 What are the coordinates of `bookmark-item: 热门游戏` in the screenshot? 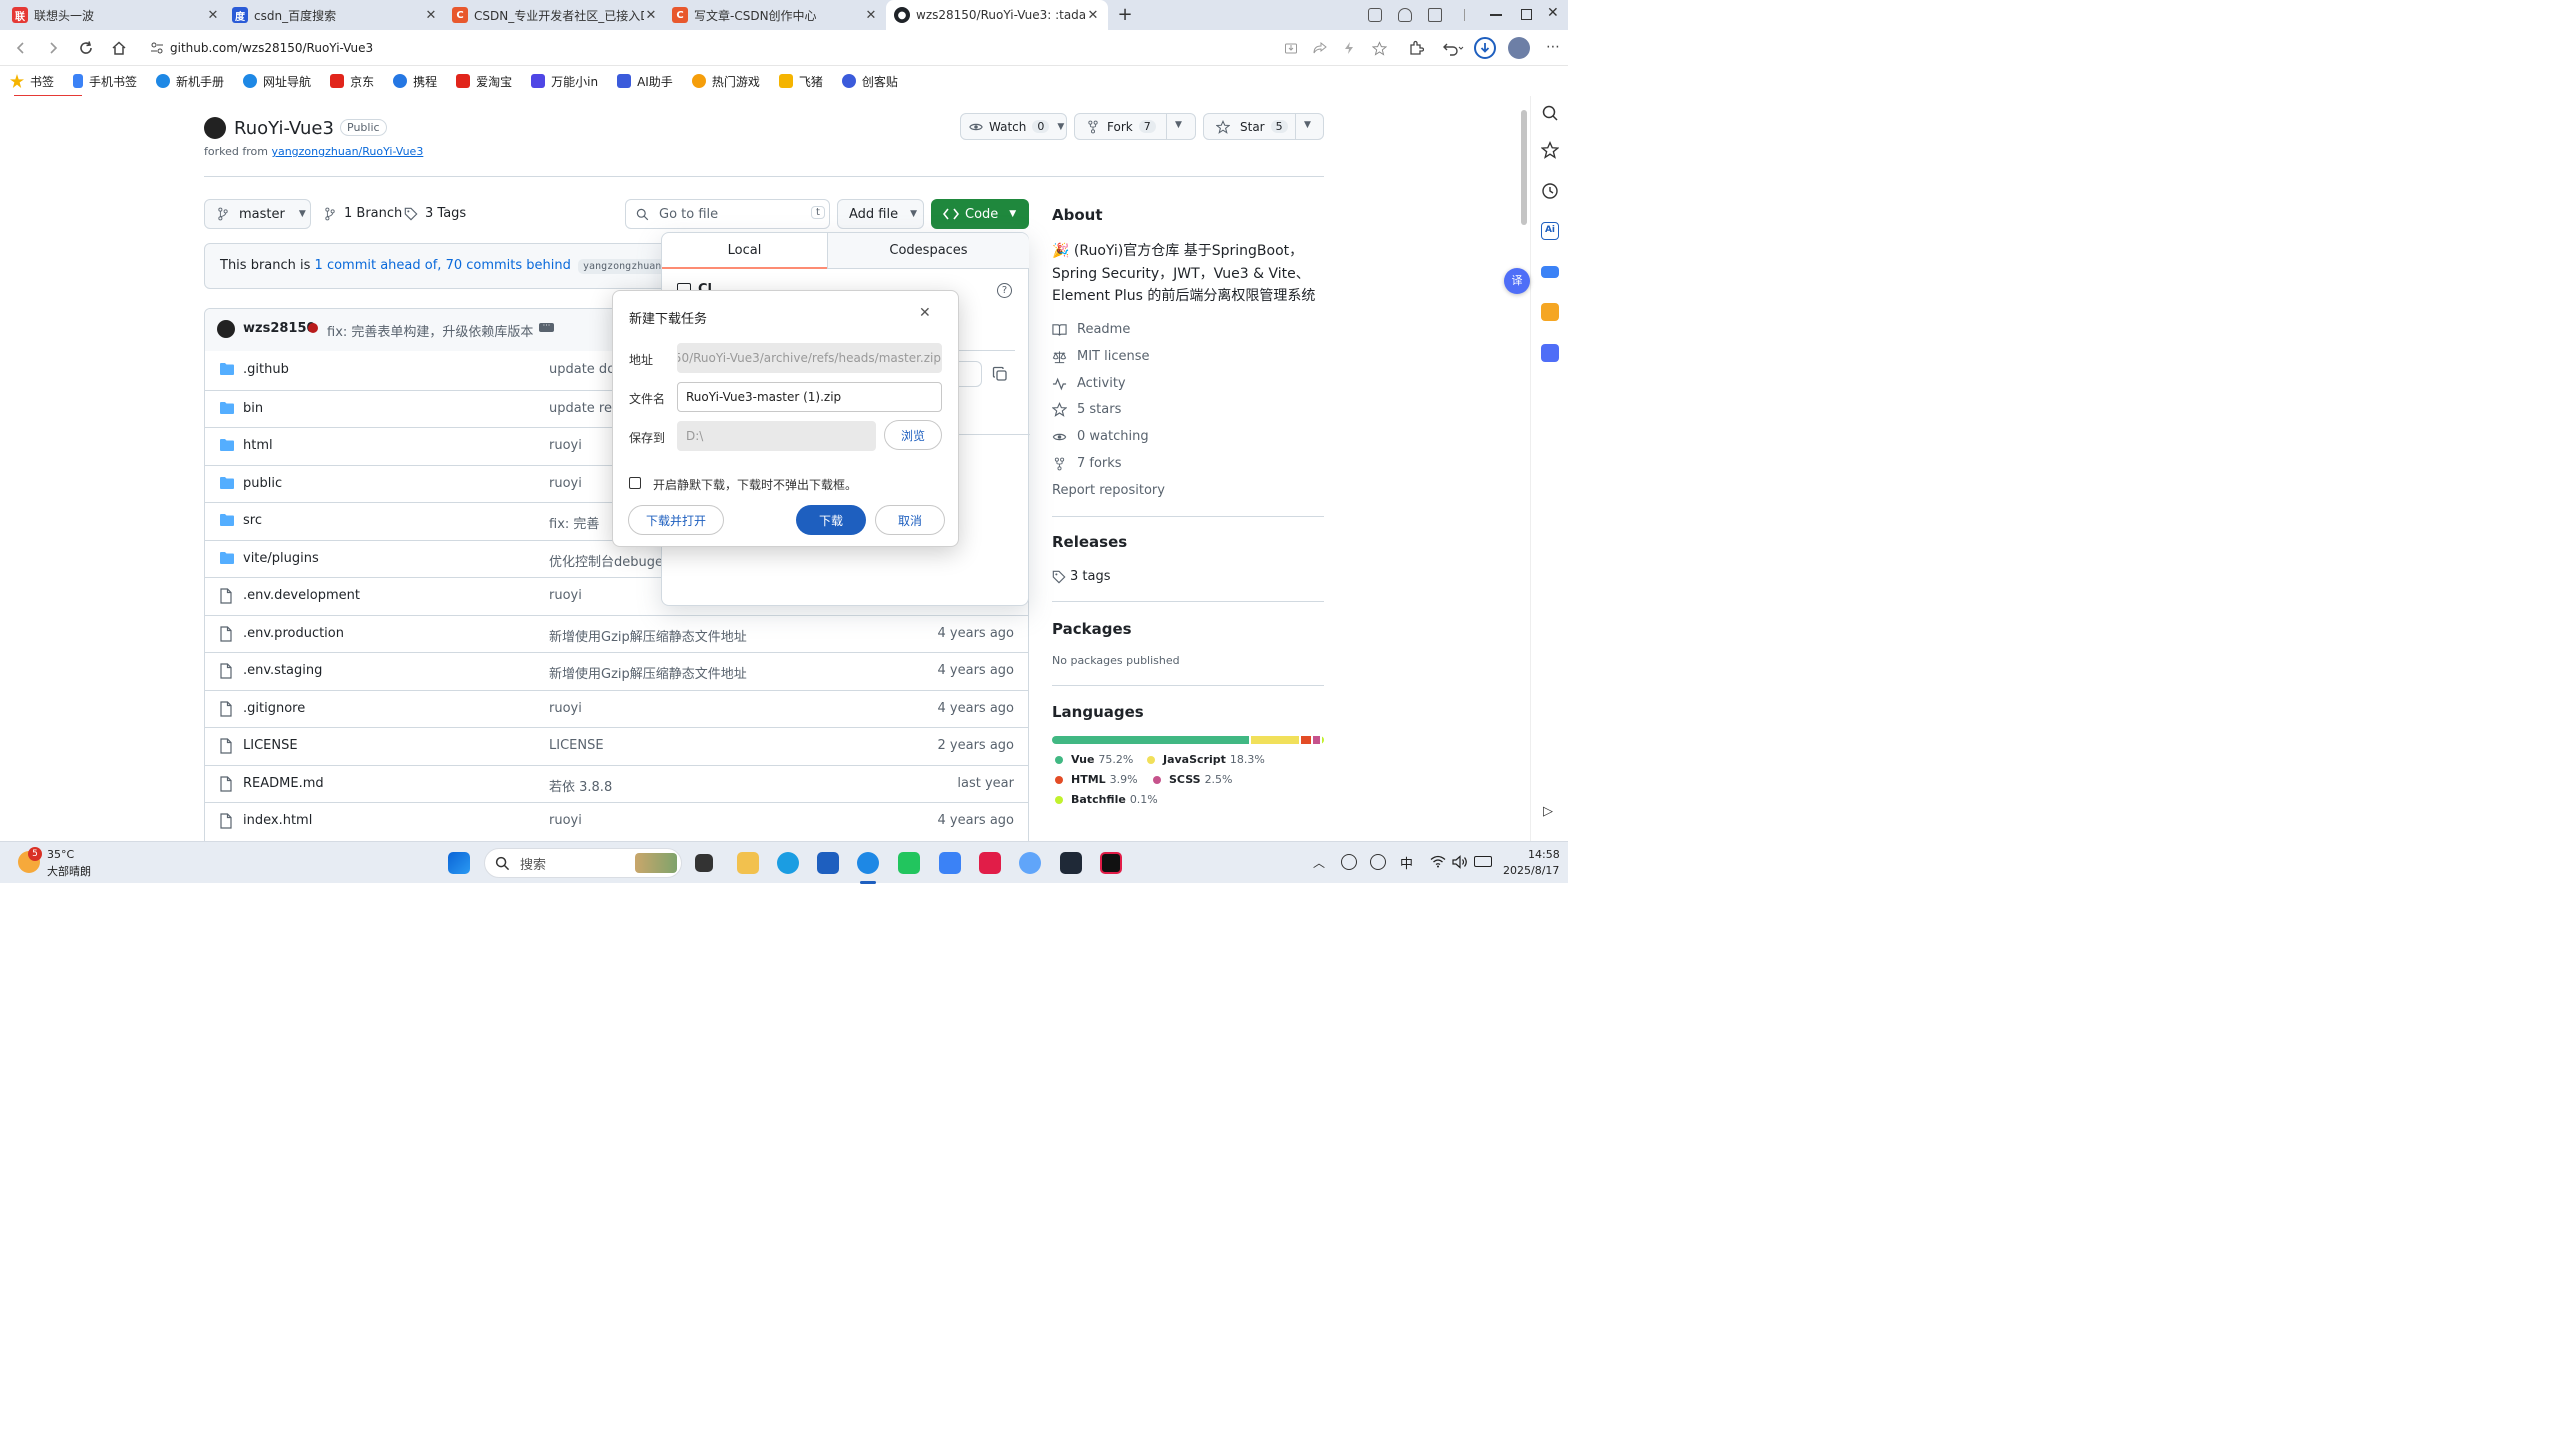 It's located at (725, 81).